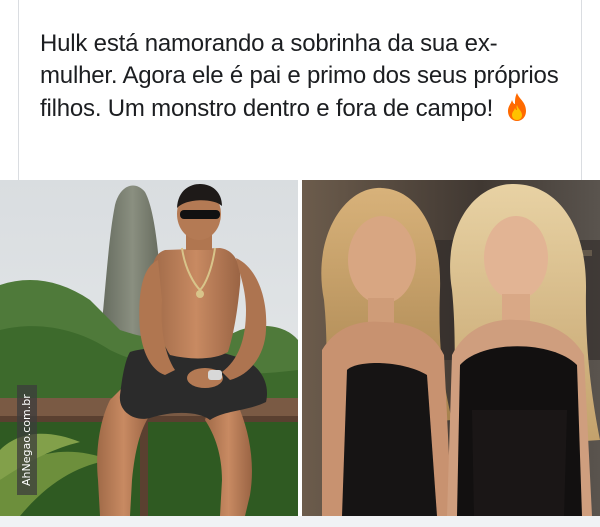  What do you see at coordinates (300, 521) in the screenshot?
I see `bottom-bar` at bounding box center [300, 521].